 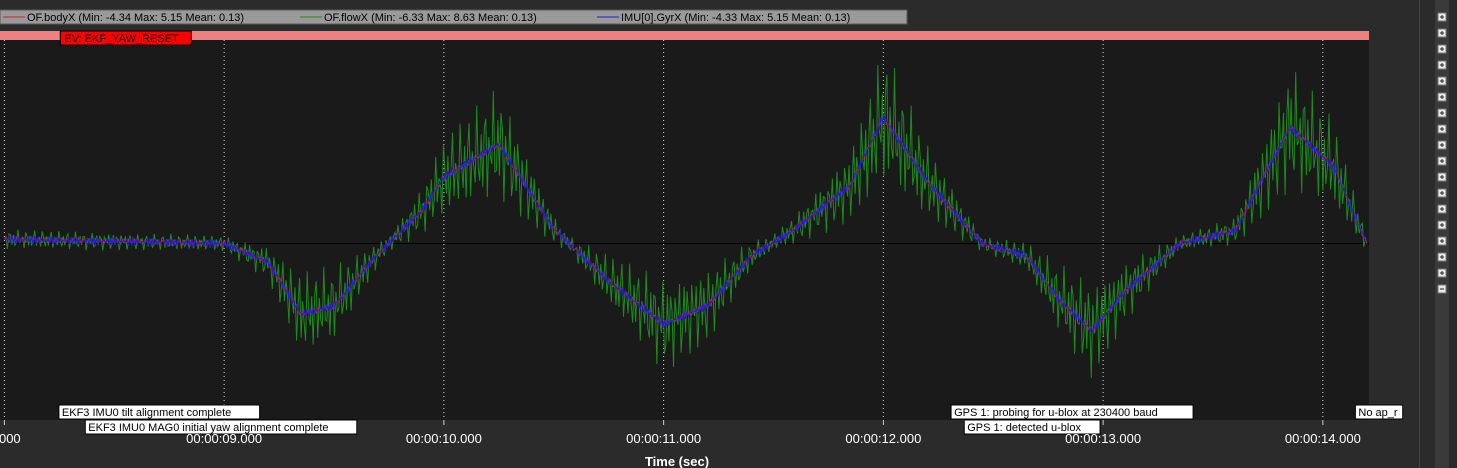 What do you see at coordinates (1103, 438) in the screenshot?
I see `x-tick-label: 00:00:13.000` at bounding box center [1103, 438].